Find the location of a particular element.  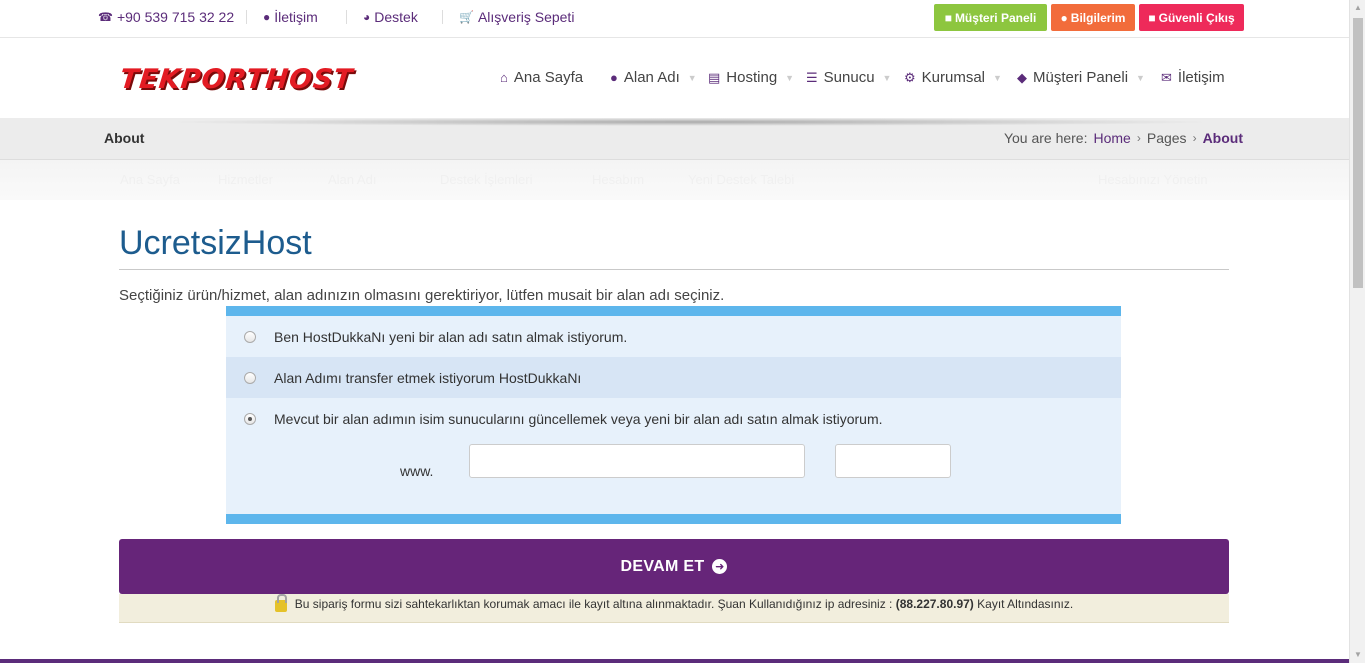

www-label: www. is located at coordinates (417, 471).